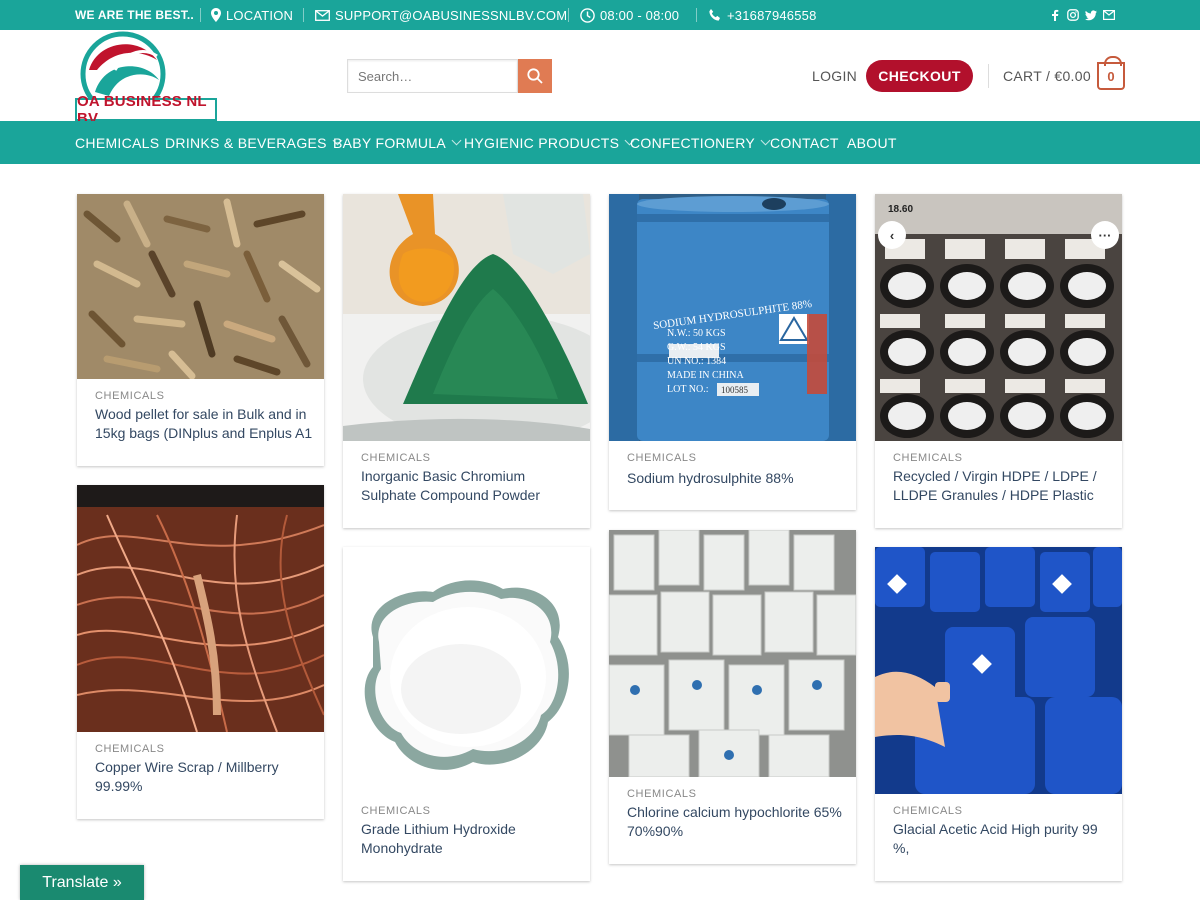 The height and width of the screenshot is (900, 1200). What do you see at coordinates (687, 389) in the screenshot?
I see `drum-lot-text: LOT NO.:` at bounding box center [687, 389].